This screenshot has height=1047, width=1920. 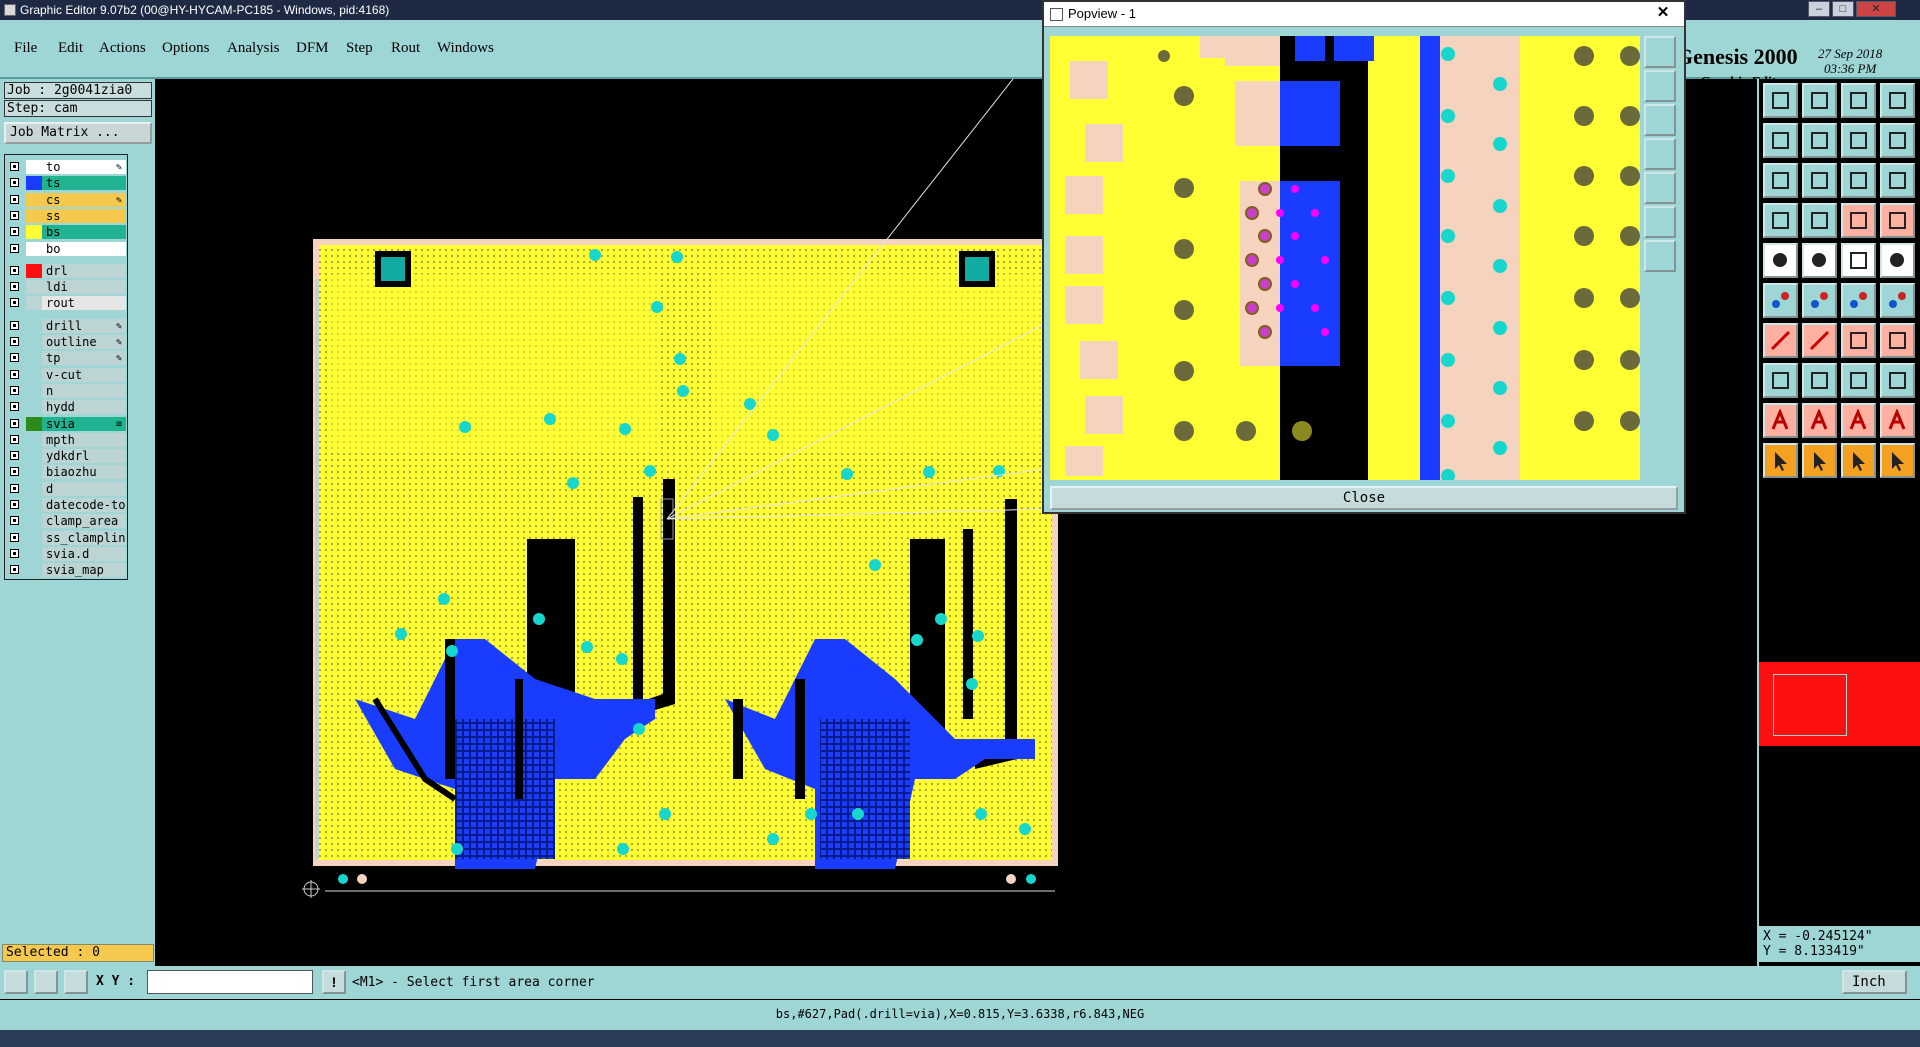 I want to click on triangle-button, so click(x=1780, y=420).